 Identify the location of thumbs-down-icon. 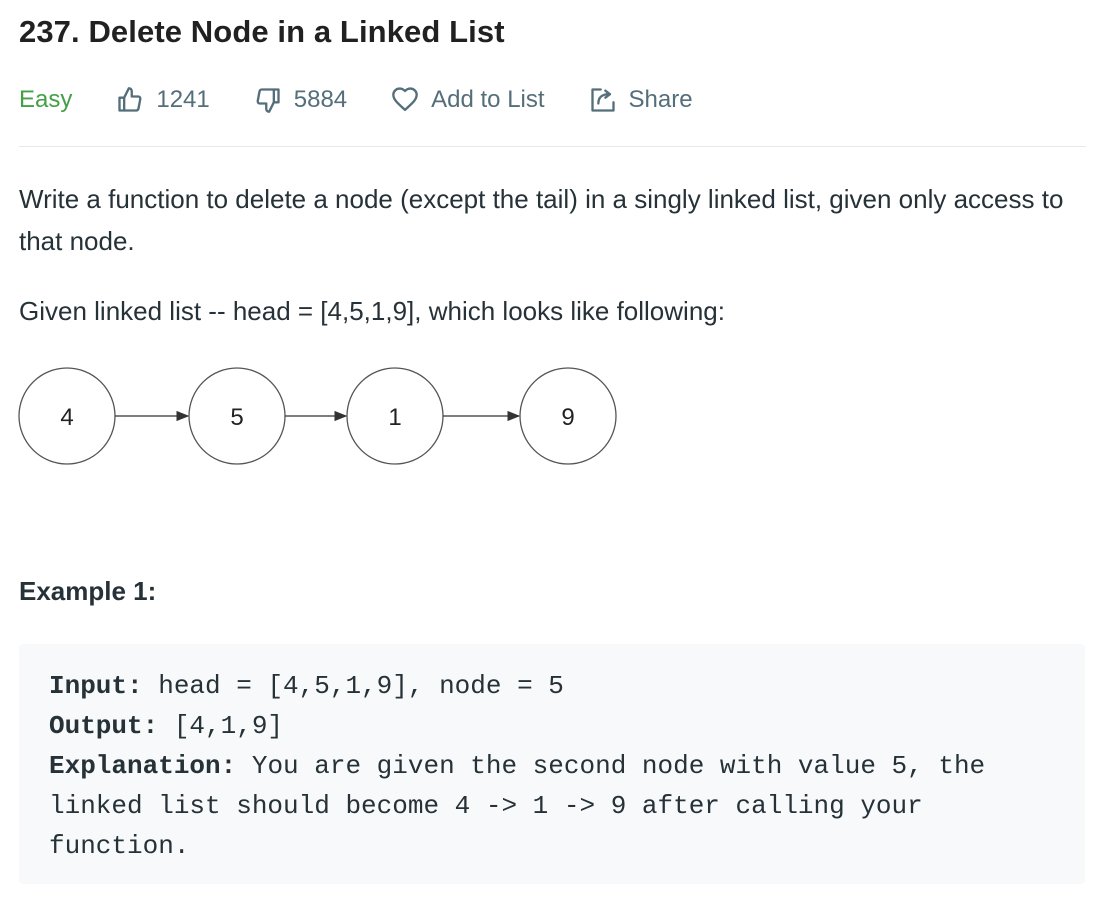
(268, 100).